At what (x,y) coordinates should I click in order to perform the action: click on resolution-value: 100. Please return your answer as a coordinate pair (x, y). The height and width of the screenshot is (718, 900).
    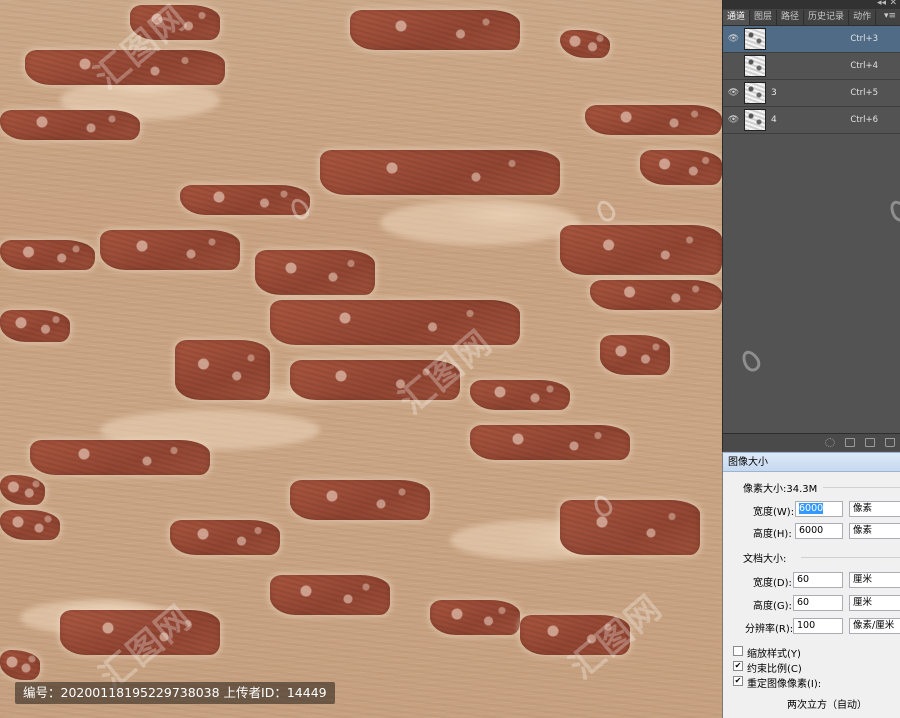
    Looking at the image, I should click on (806, 625).